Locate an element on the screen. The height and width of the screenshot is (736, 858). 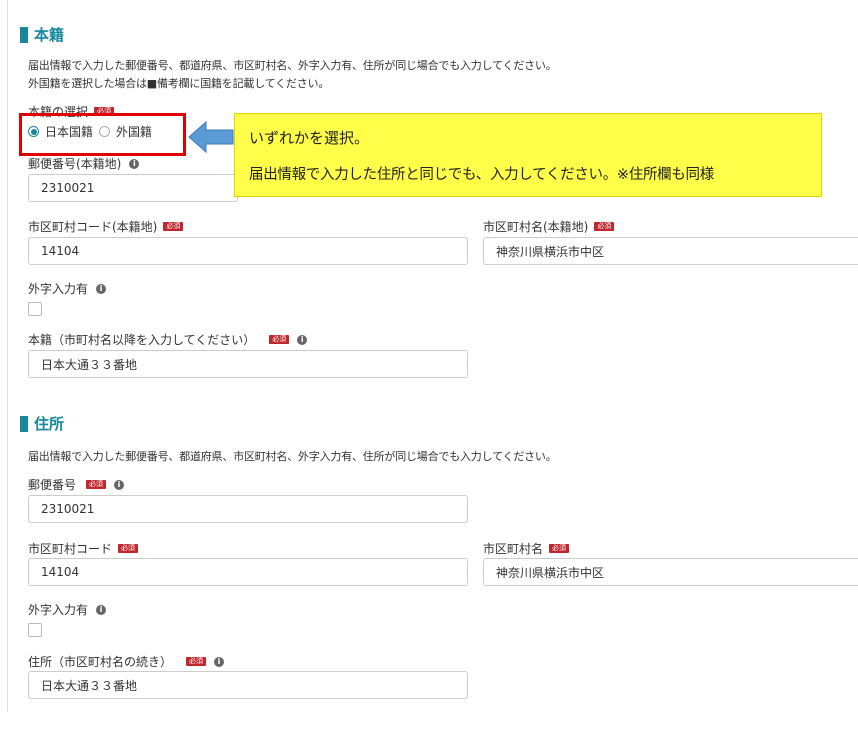
jusho-address-input: 日本大通３３番地 is located at coordinates (248, 685).